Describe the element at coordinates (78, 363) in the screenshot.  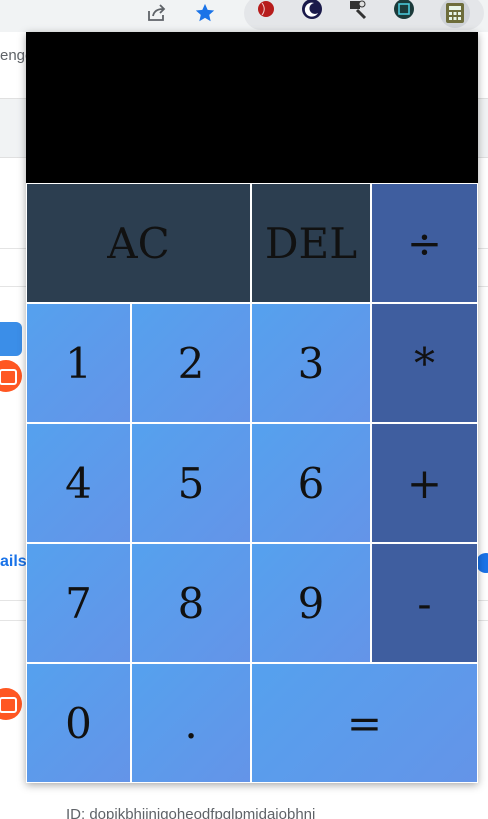
I see `digit-1-button: 1` at that location.